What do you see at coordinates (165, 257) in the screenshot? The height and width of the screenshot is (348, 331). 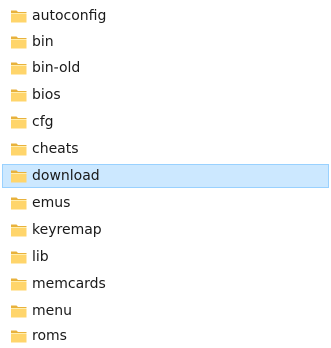 I see `folder-item-lib: lib` at bounding box center [165, 257].